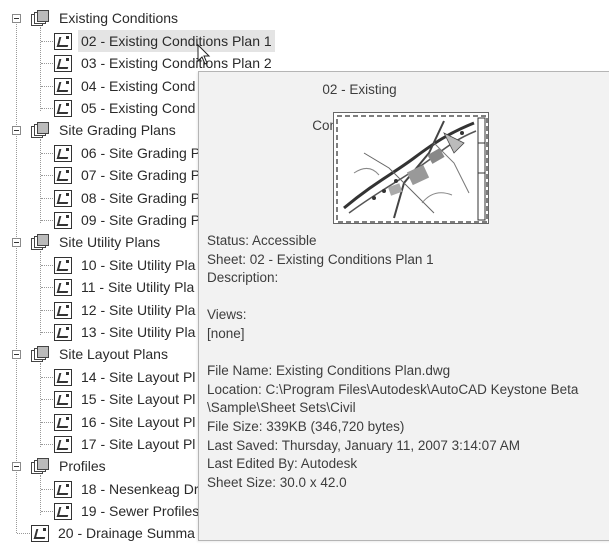  Describe the element at coordinates (82, 466) in the screenshot. I see `tree-group-label: Profiles` at that location.